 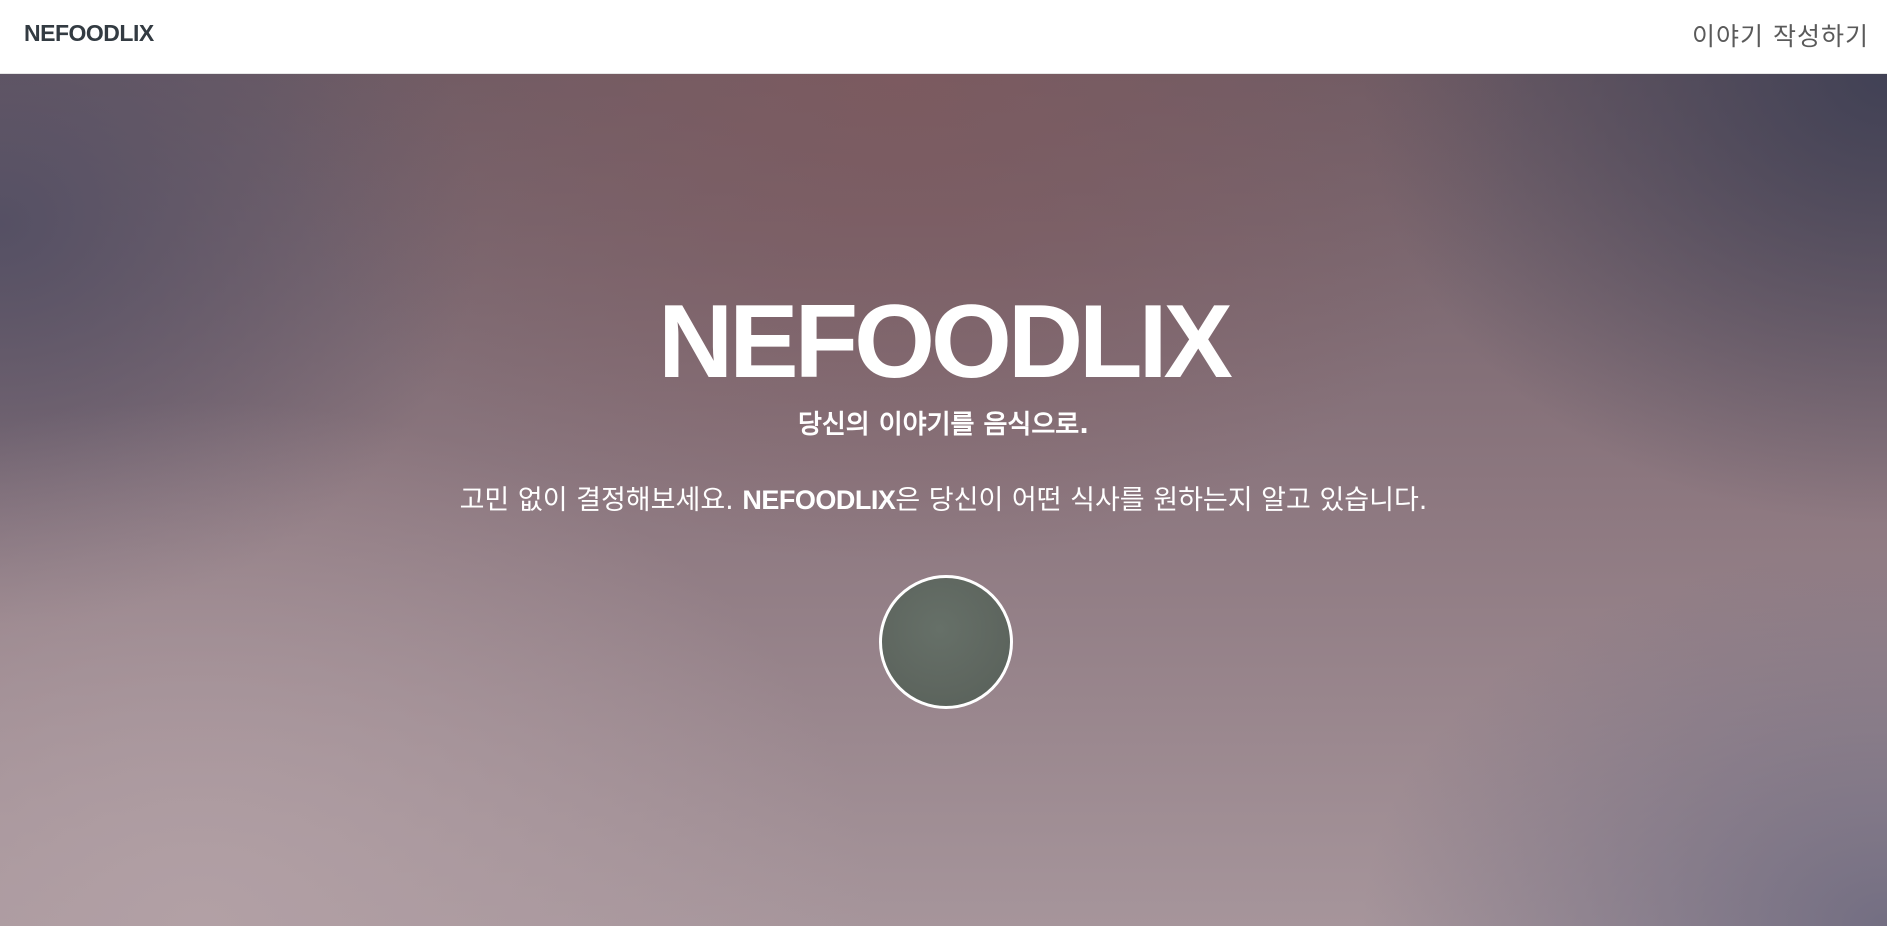 I want to click on hero-subtitle: 당신의 이야기를 음식으로., so click(x=943, y=425).